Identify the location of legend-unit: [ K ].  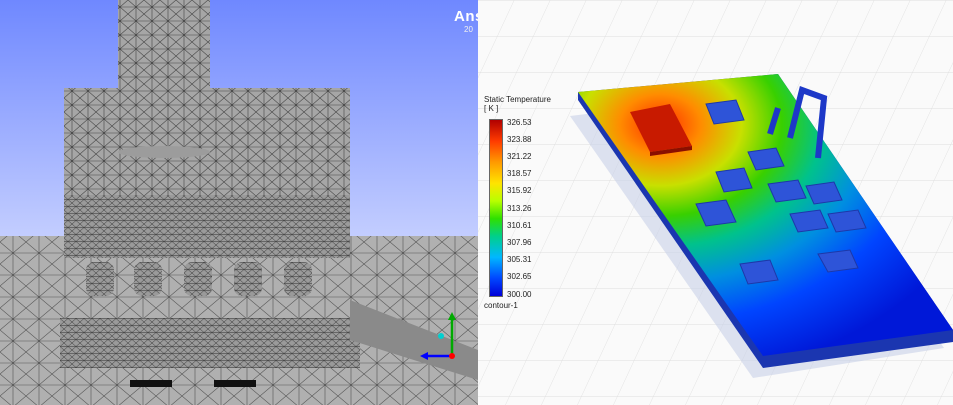
(491, 108).